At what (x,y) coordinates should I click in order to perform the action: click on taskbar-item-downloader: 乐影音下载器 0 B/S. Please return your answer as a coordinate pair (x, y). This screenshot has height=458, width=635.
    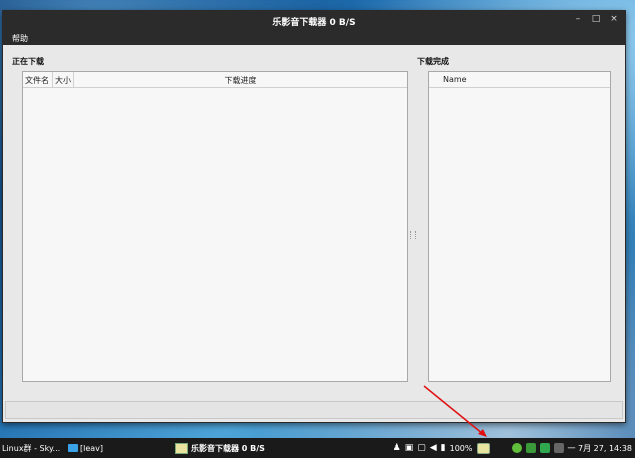
    Looking at the image, I should click on (220, 448).